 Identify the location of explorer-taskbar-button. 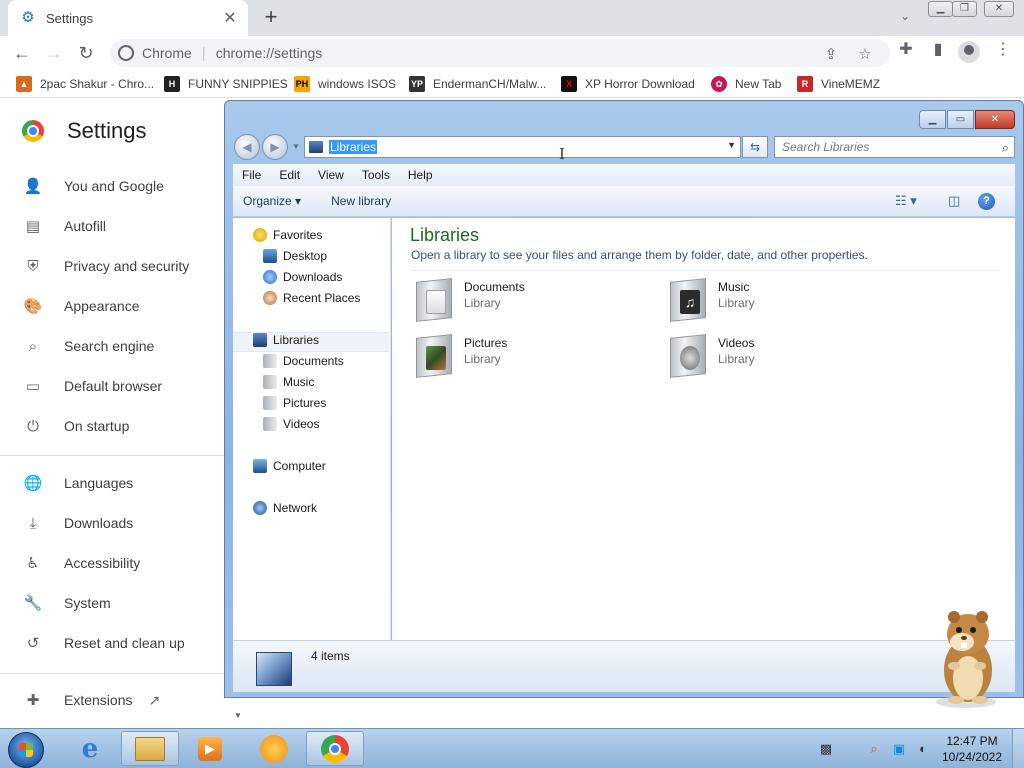
(150, 748).